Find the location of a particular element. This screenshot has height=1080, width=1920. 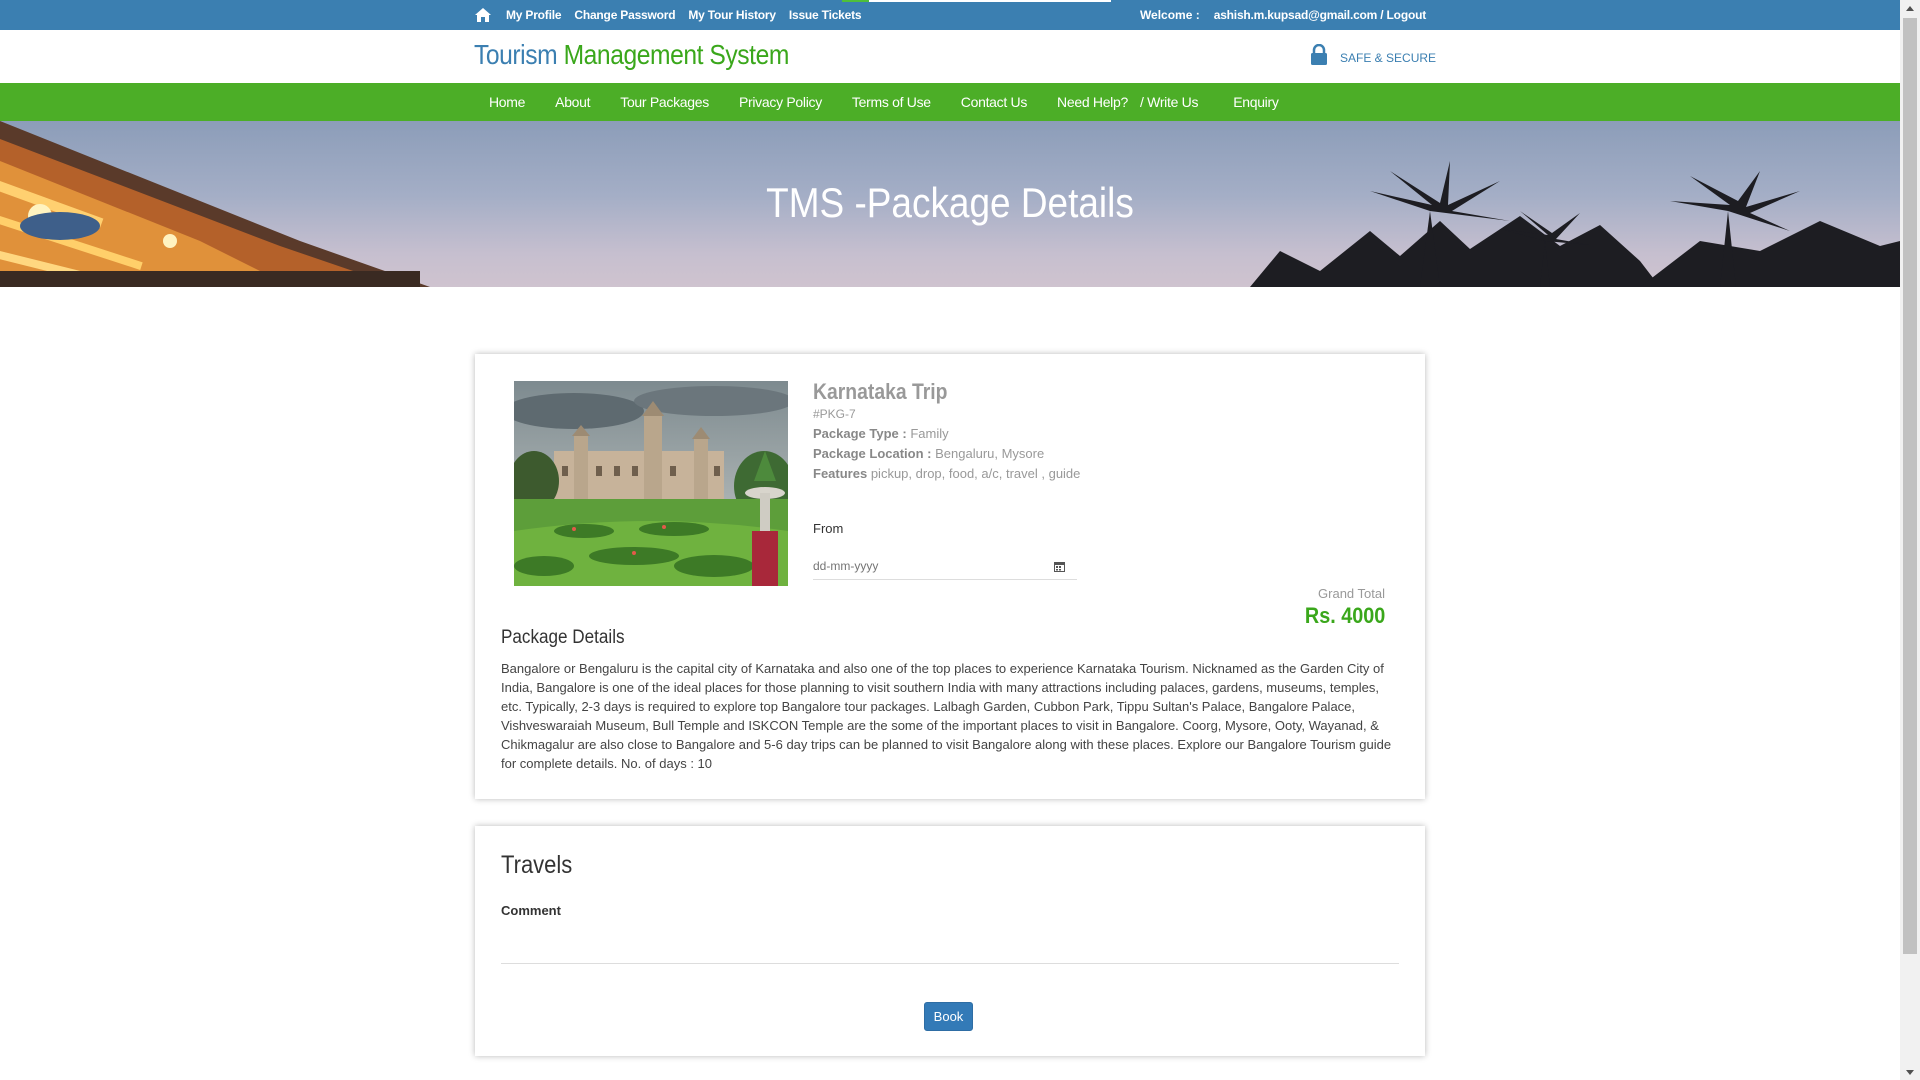

welcome-label: Welcome : is located at coordinates (1169, 15).